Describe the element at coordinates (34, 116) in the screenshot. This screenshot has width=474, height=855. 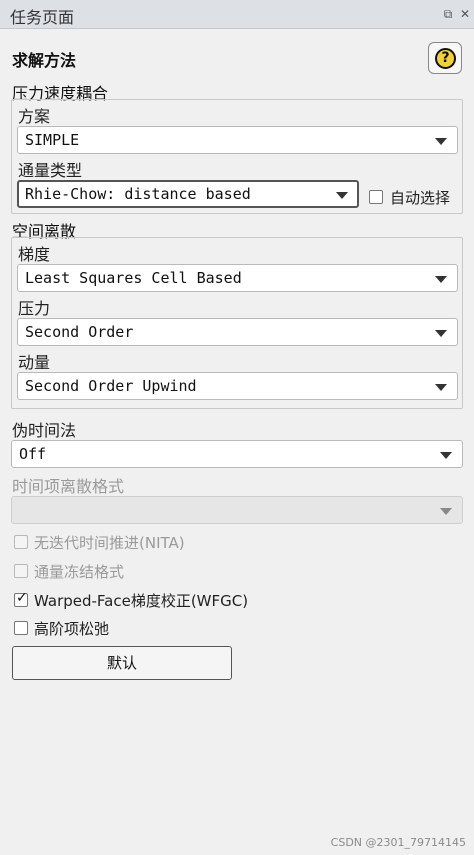
I see `scheme-label: 方案` at that location.